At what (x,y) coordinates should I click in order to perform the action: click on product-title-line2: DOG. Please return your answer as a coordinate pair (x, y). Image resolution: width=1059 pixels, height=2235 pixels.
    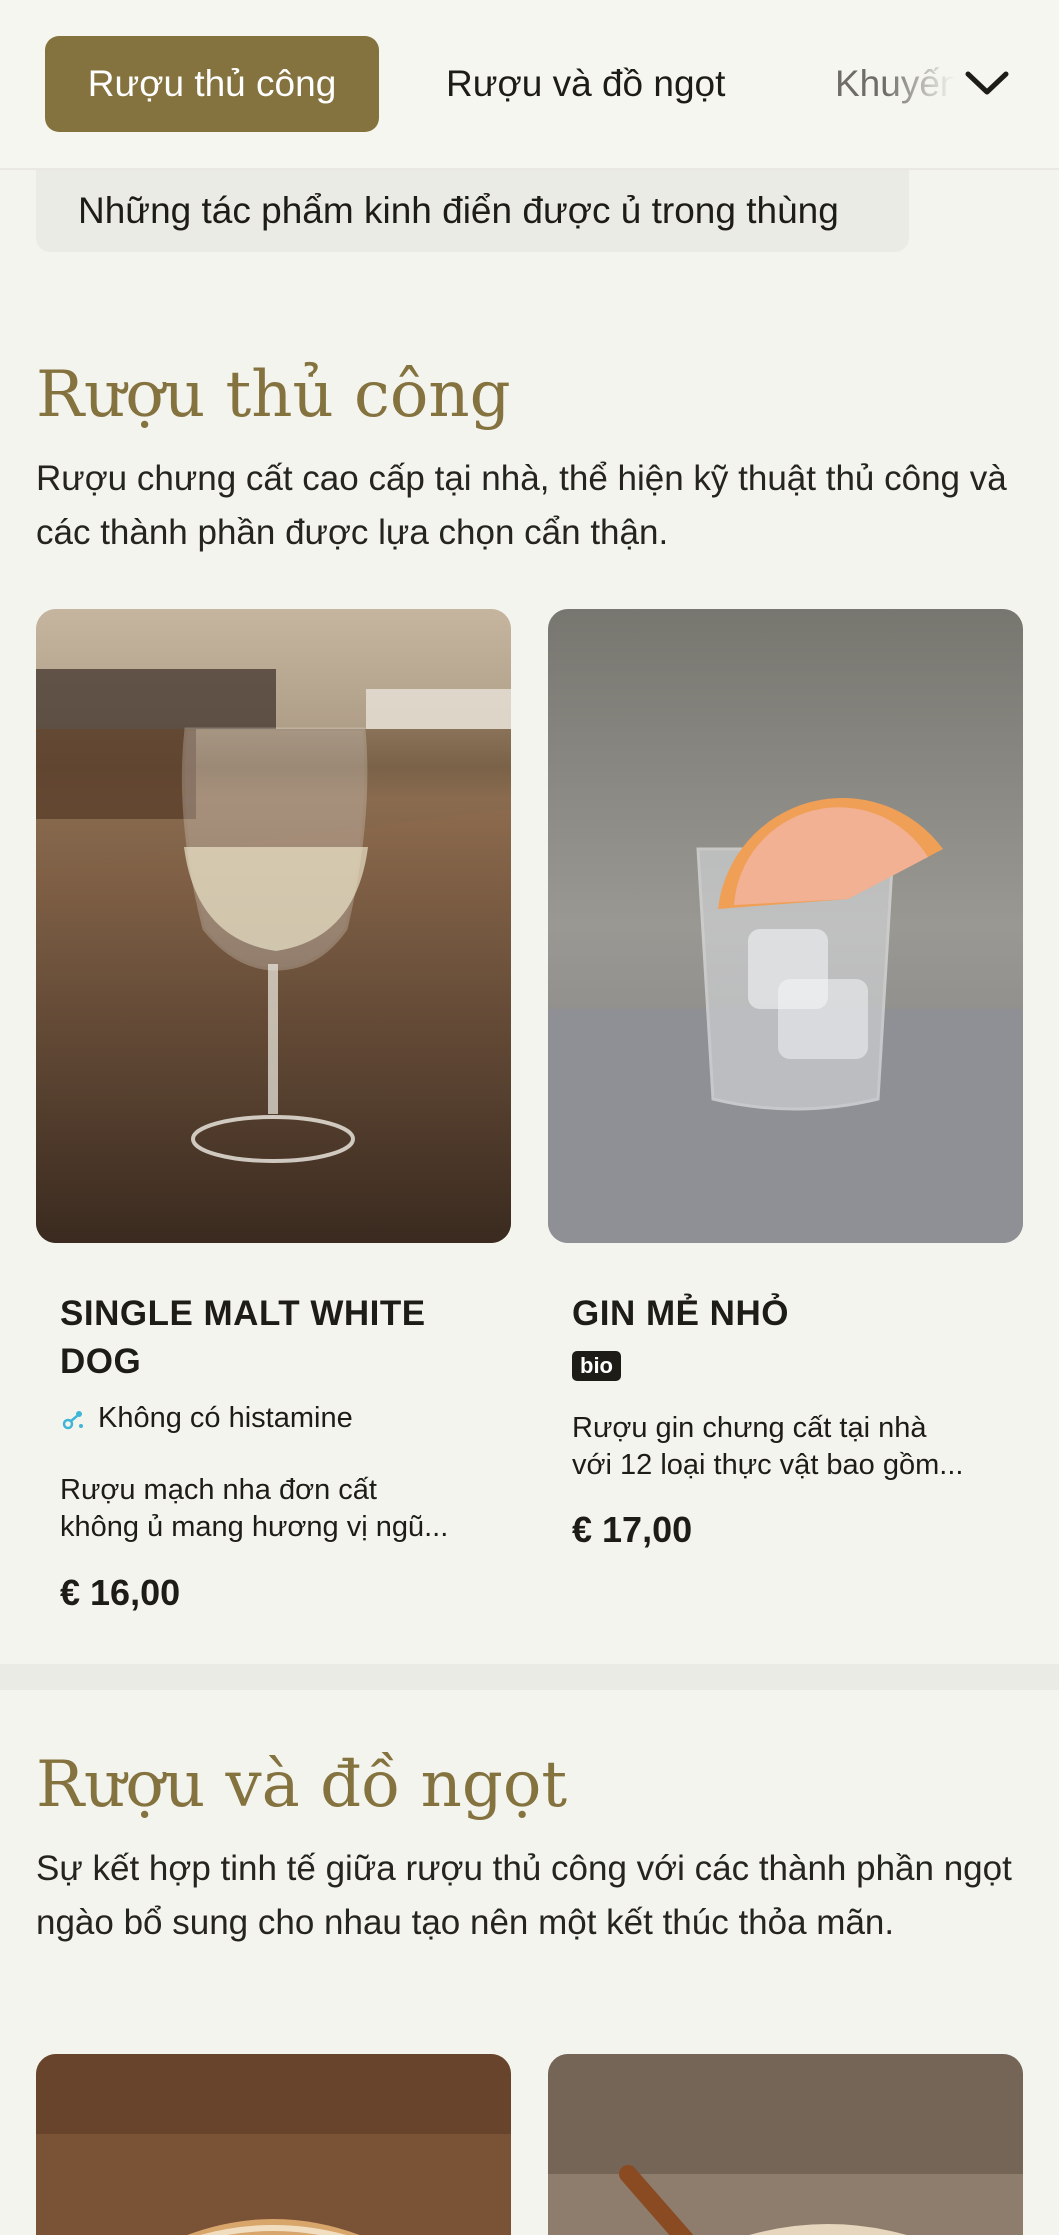
    Looking at the image, I should click on (100, 1362).